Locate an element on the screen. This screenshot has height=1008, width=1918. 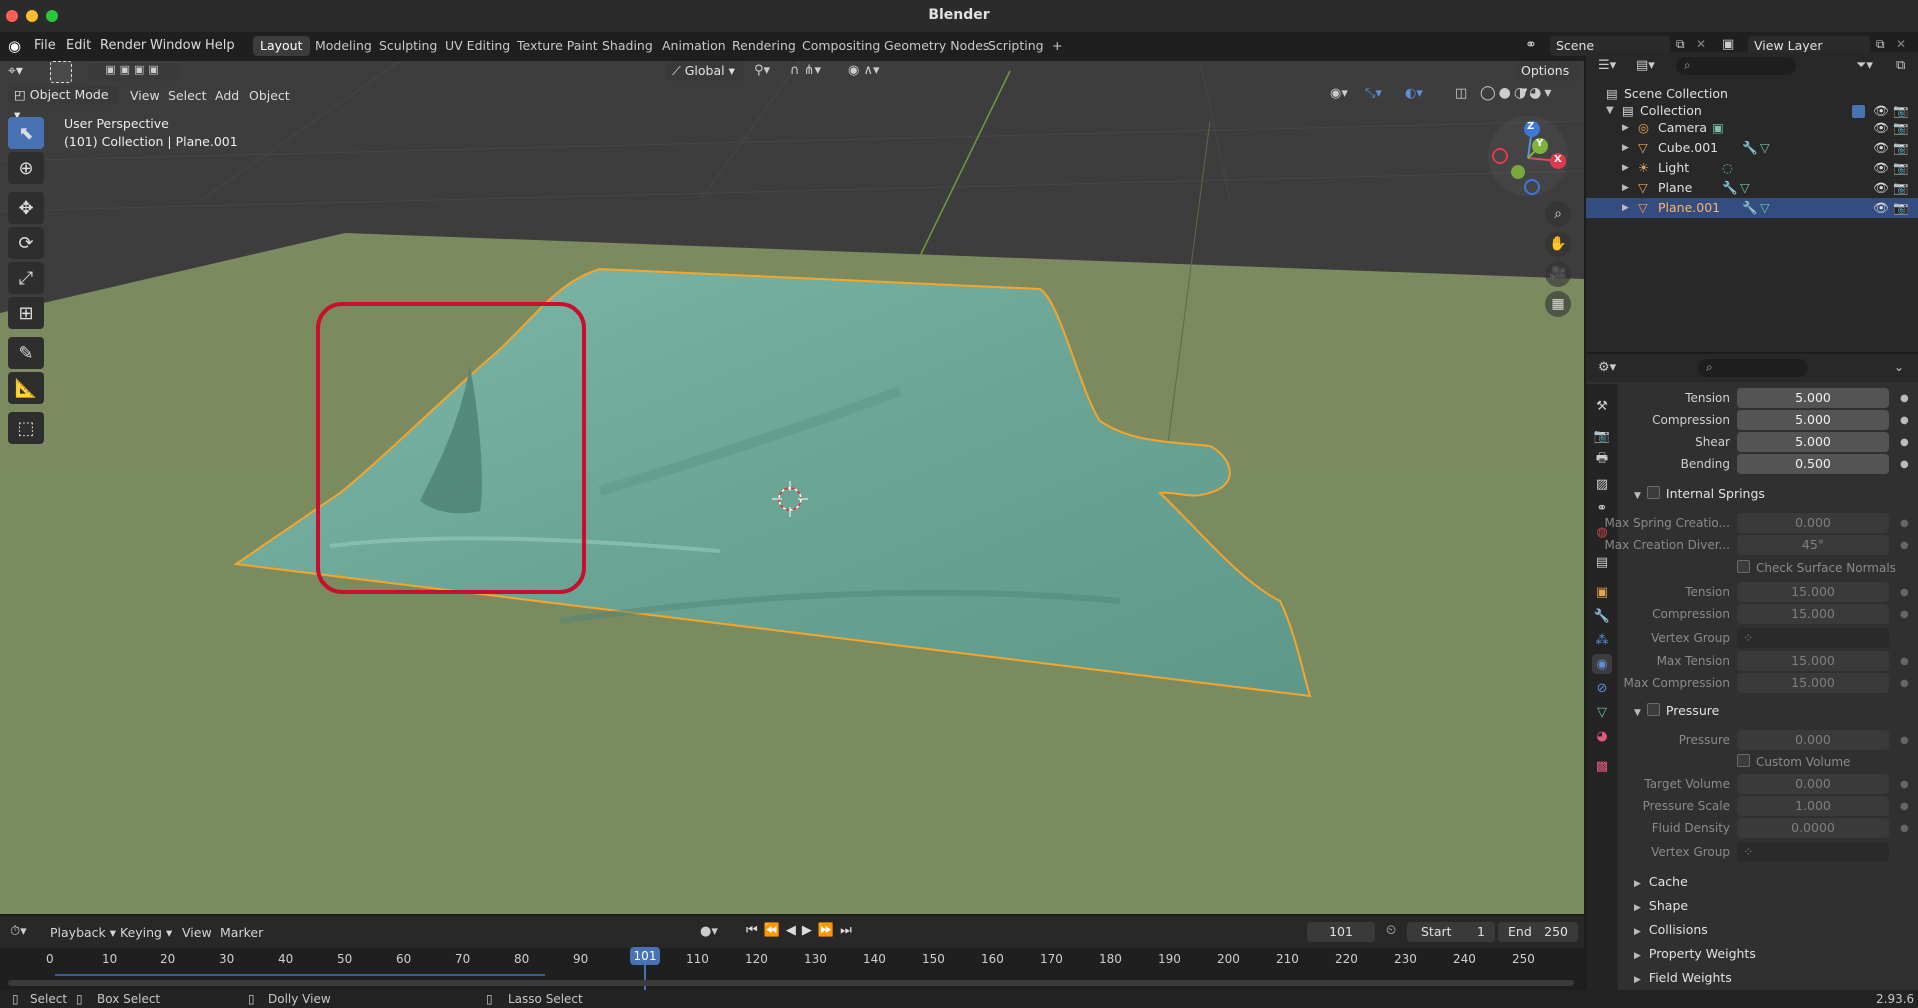
blender-logo-icon: ◉ is located at coordinates (14, 46).